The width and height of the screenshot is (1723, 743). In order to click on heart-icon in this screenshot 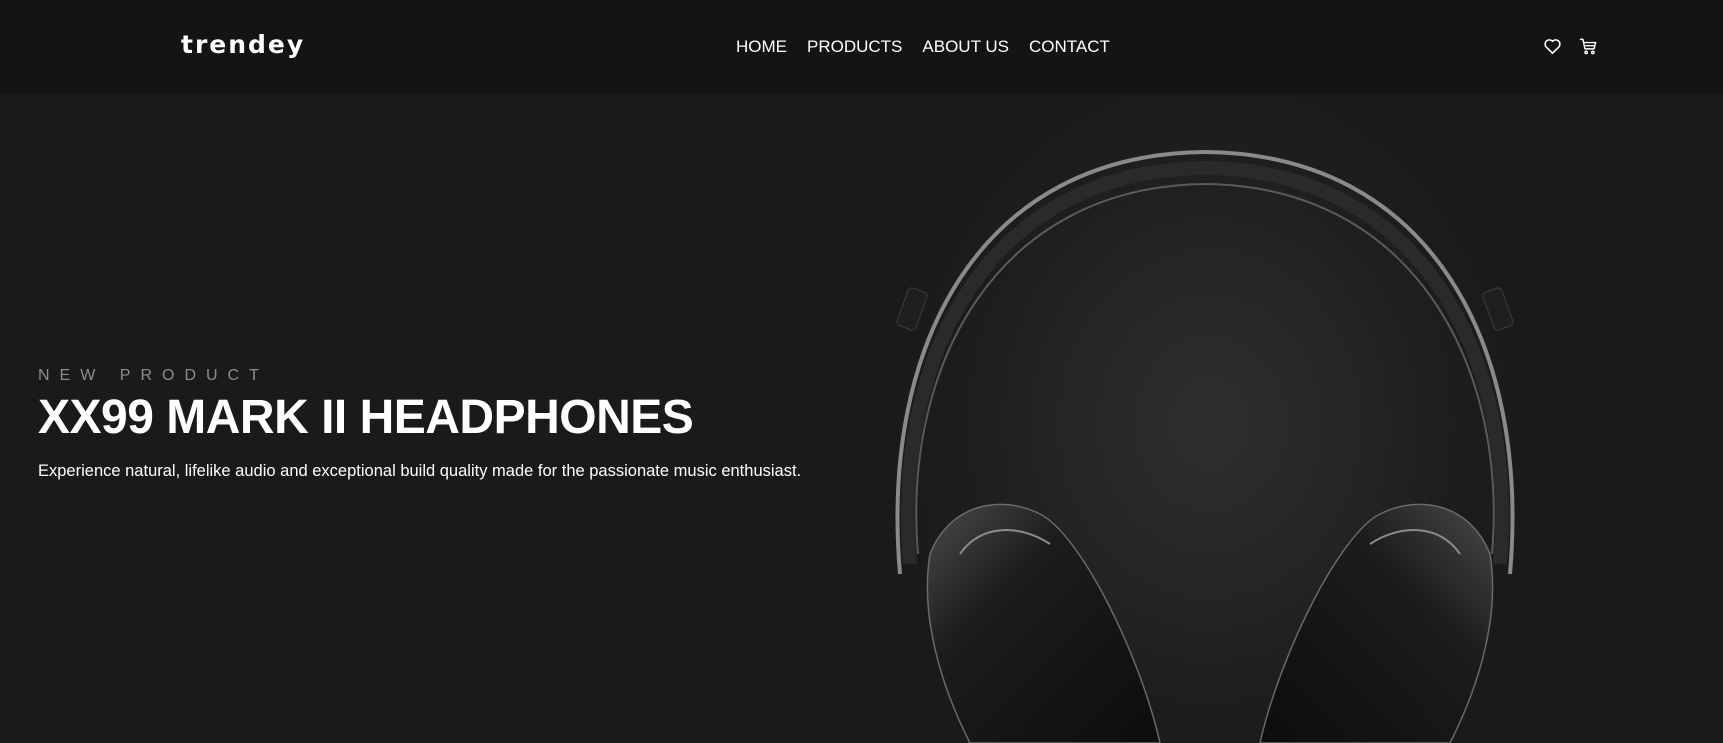, I will do `click(1552, 46)`.